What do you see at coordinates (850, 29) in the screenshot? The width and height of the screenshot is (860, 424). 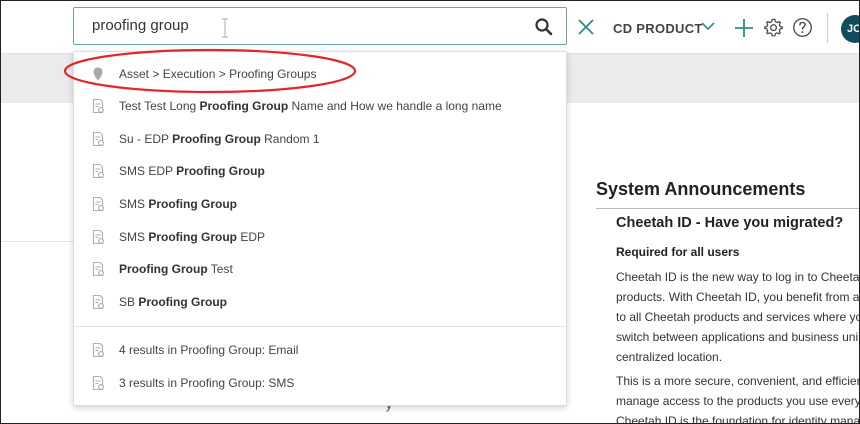 I see `avatar: JC` at bounding box center [850, 29].